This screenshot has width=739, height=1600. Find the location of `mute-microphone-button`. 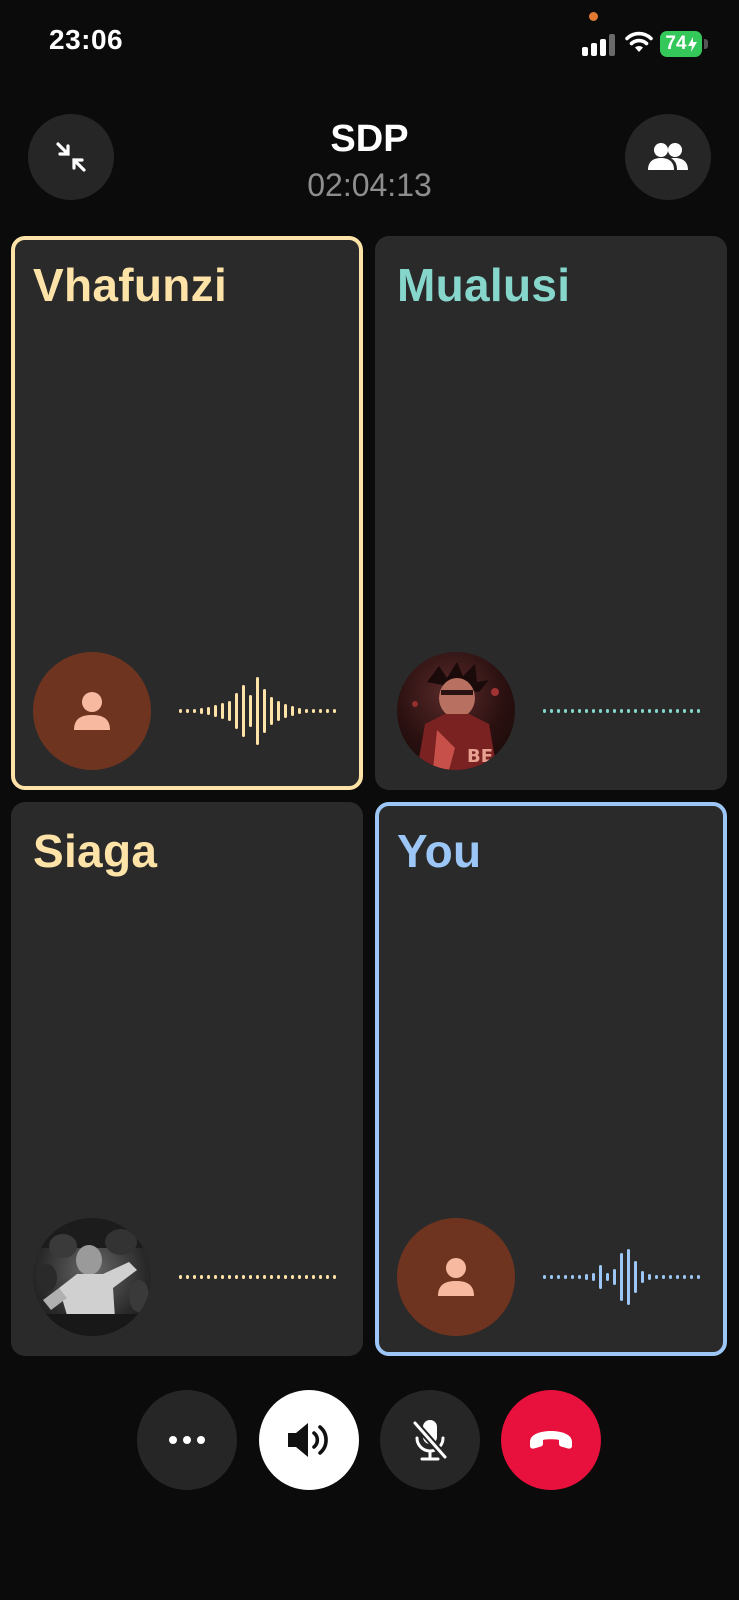

mute-microphone-button is located at coordinates (430, 1440).